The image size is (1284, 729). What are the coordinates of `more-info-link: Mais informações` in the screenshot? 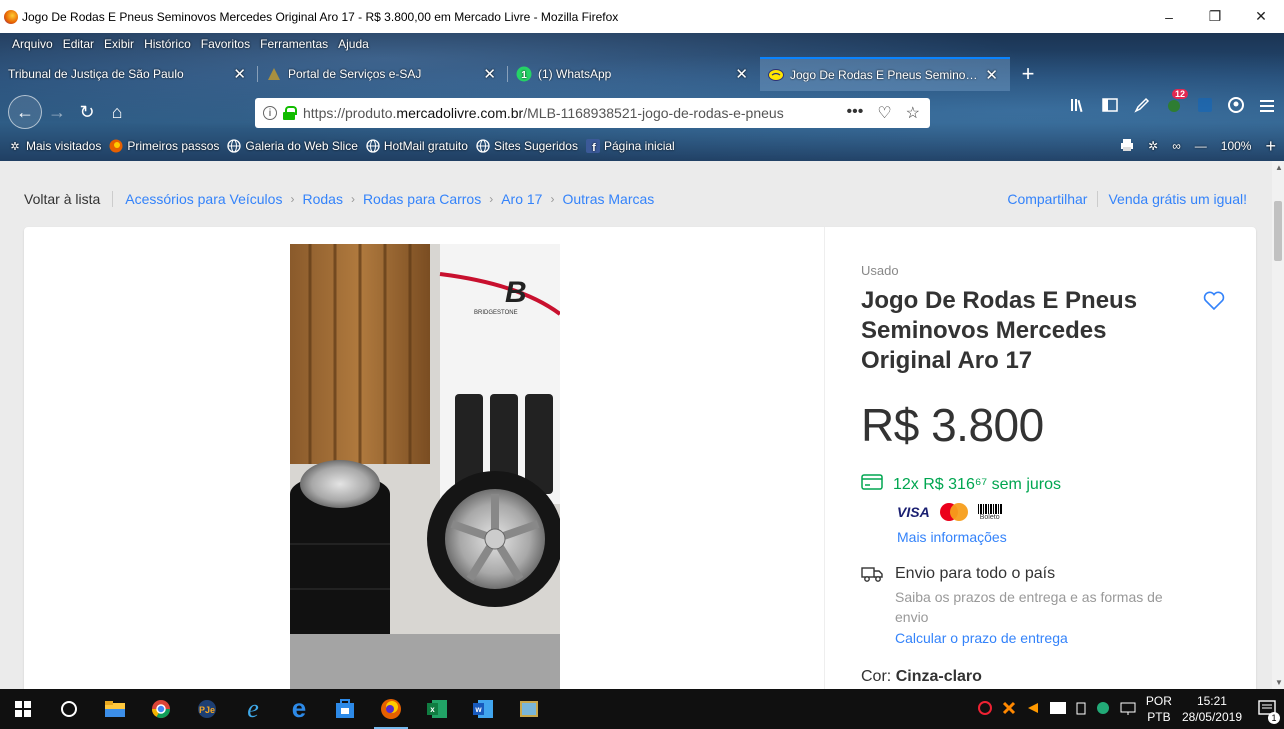 It's located at (1064, 537).